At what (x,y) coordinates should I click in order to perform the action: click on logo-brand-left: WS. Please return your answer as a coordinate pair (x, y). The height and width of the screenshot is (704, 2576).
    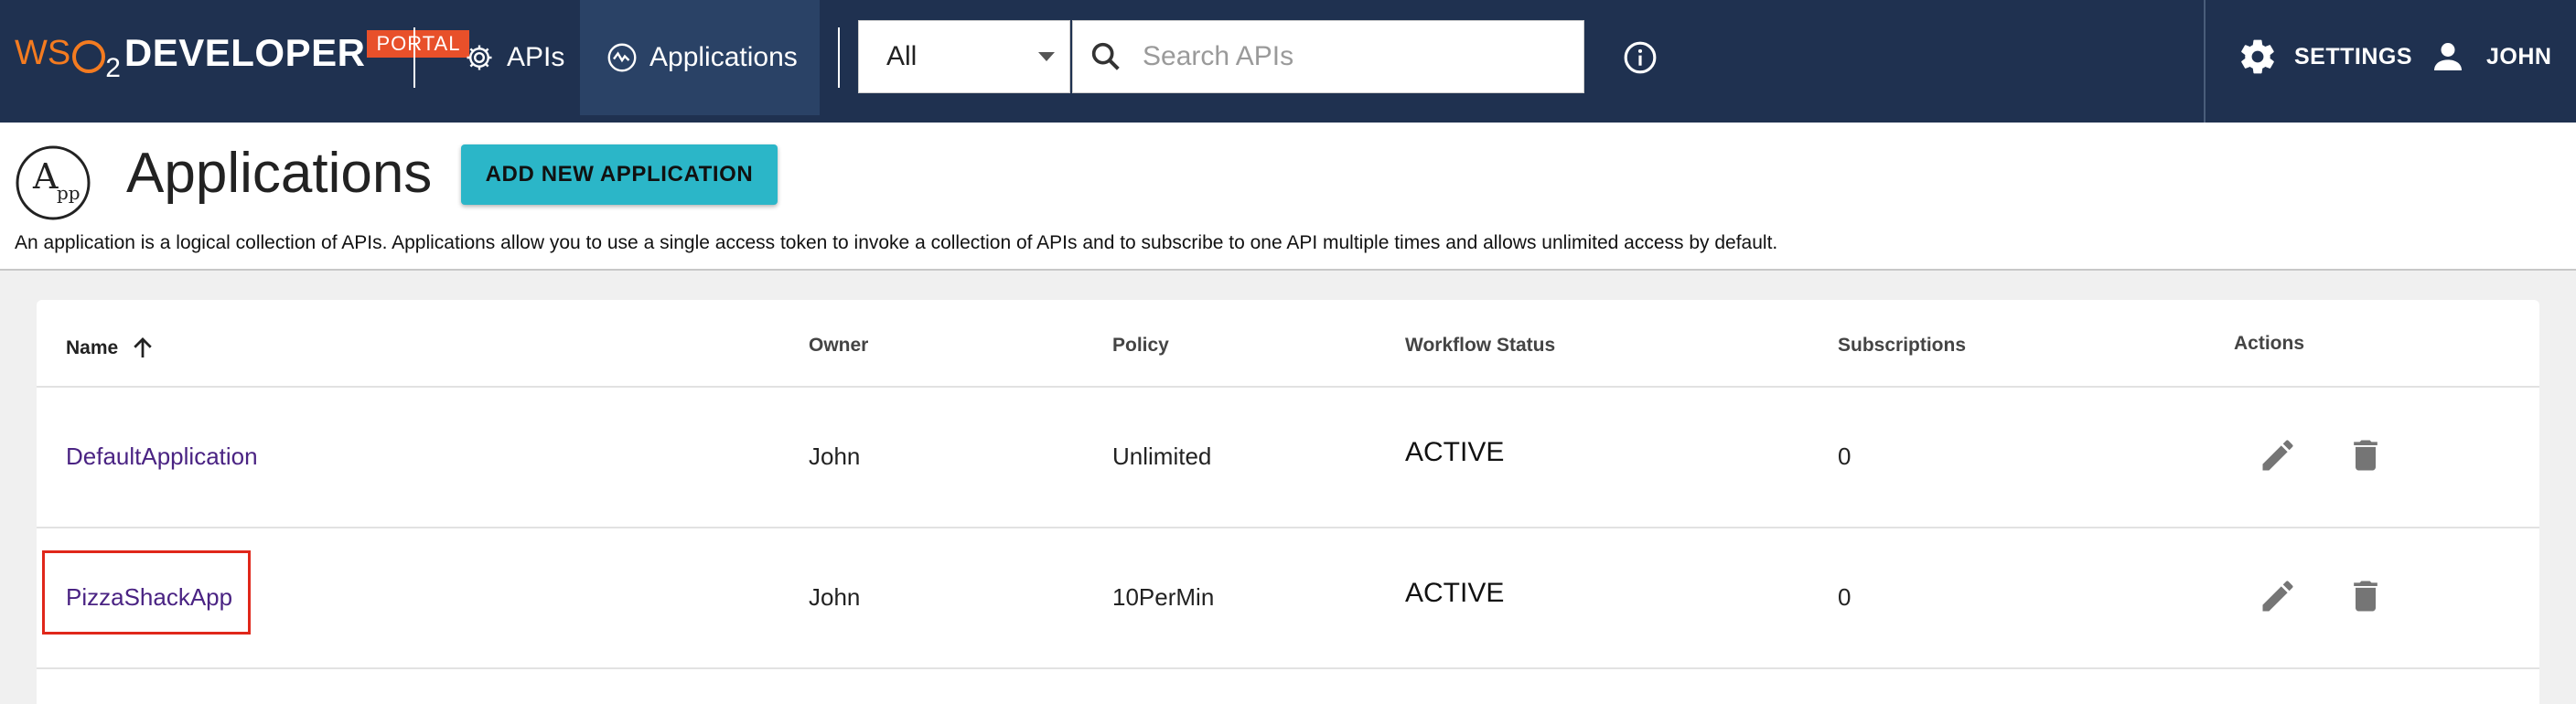
    Looking at the image, I should click on (43, 52).